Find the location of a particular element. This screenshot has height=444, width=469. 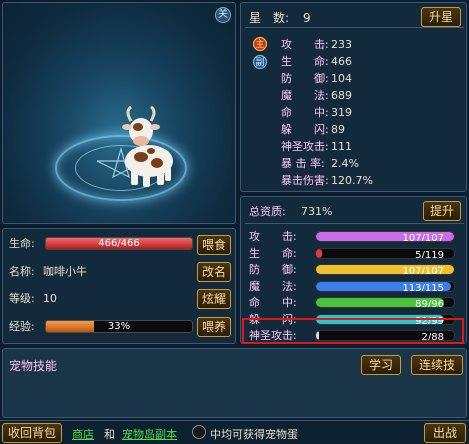

hp-text: 466/466 is located at coordinates (119, 243).